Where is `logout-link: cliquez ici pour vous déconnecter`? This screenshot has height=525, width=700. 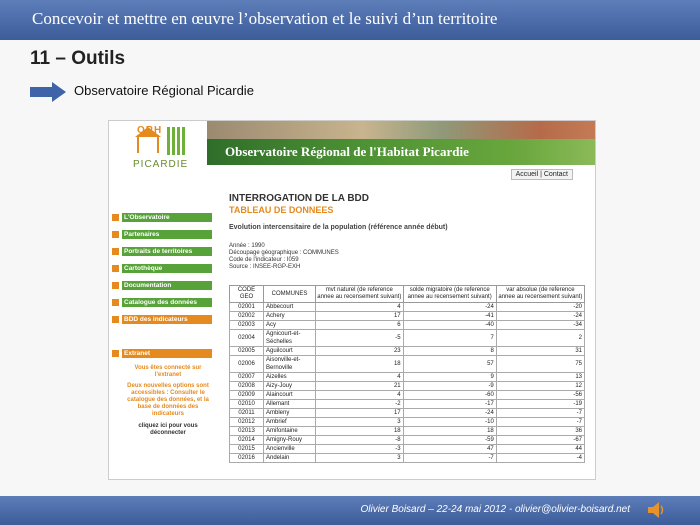 logout-link: cliquez ici pour vous déconnecter is located at coordinates (168, 430).